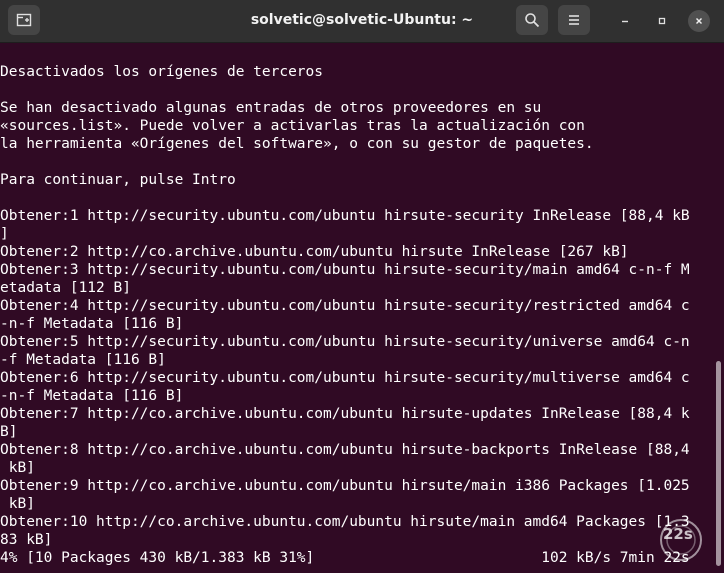  Describe the element at coordinates (83, 360) in the screenshot. I see `terminal-line: -f Metadata [116 B]` at that location.